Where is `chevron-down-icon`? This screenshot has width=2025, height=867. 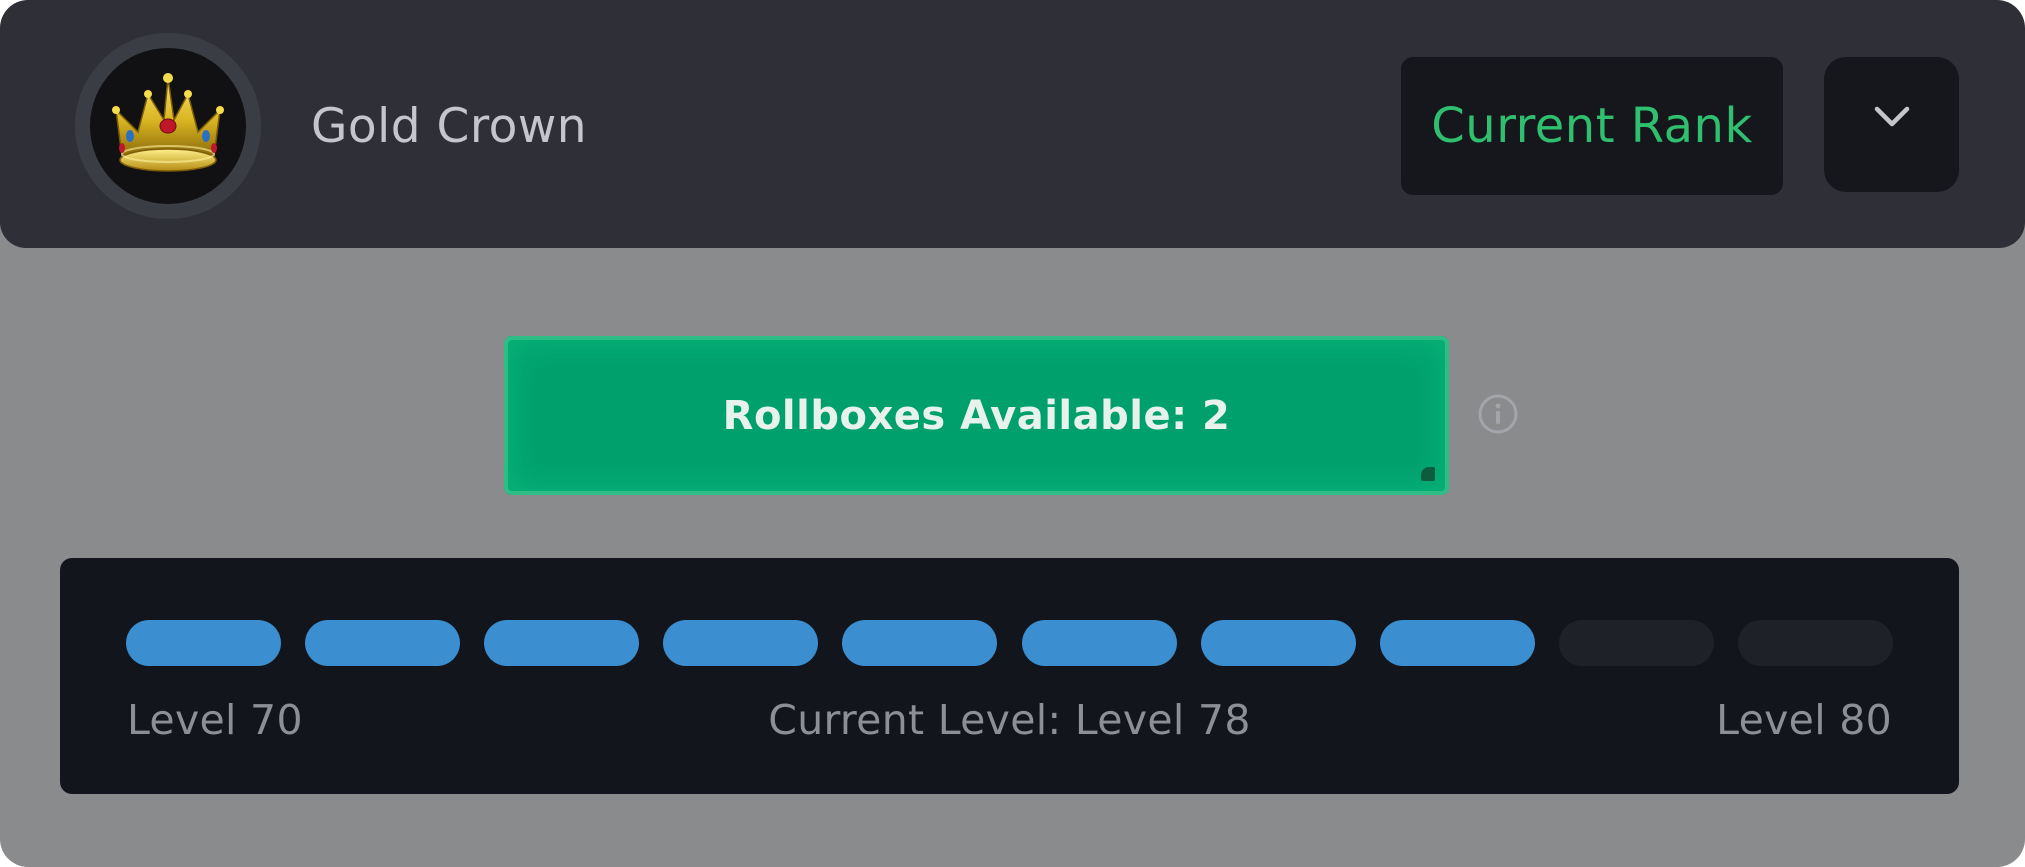
chevron-down-icon is located at coordinates (1892, 116).